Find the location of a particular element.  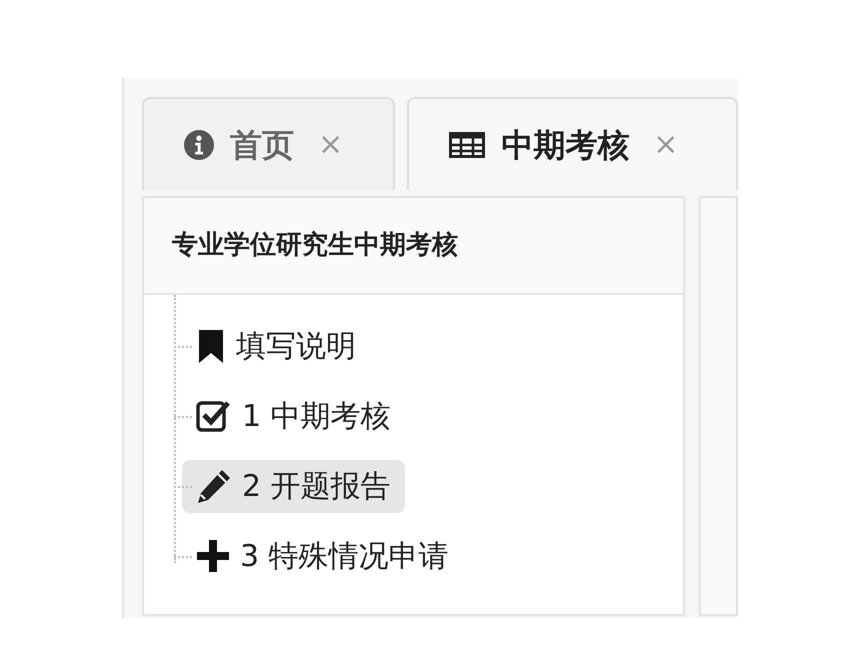

tab-label: 首页 is located at coordinates (262, 145).